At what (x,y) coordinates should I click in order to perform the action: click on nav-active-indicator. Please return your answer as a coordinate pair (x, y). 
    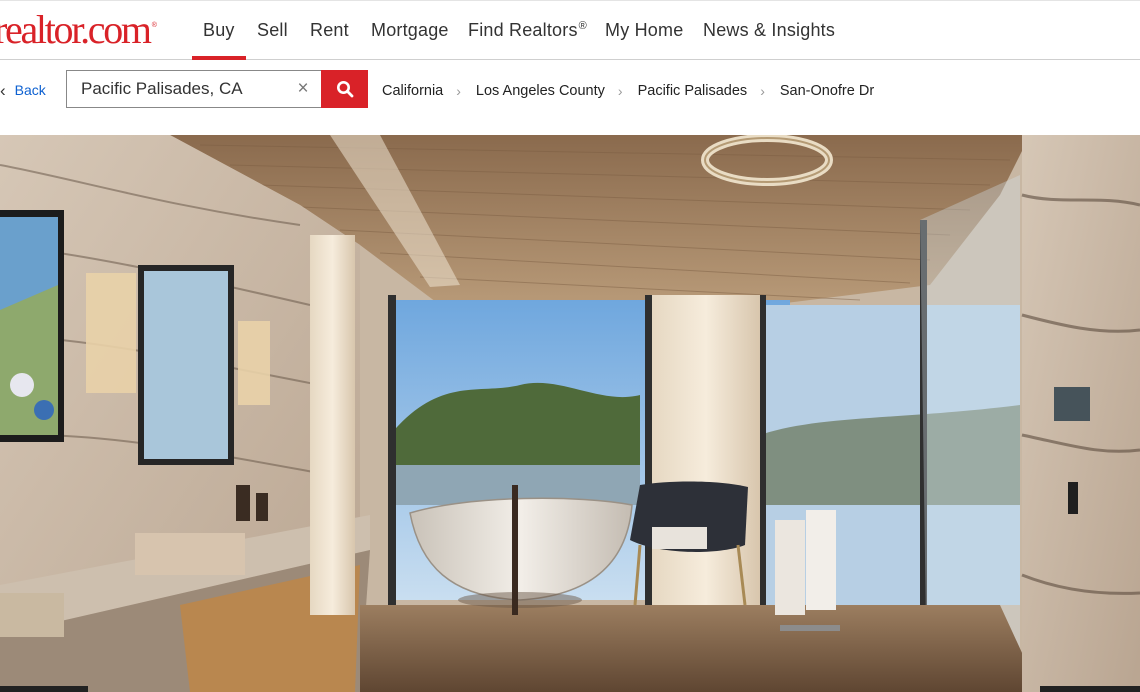
    Looking at the image, I should click on (219, 58).